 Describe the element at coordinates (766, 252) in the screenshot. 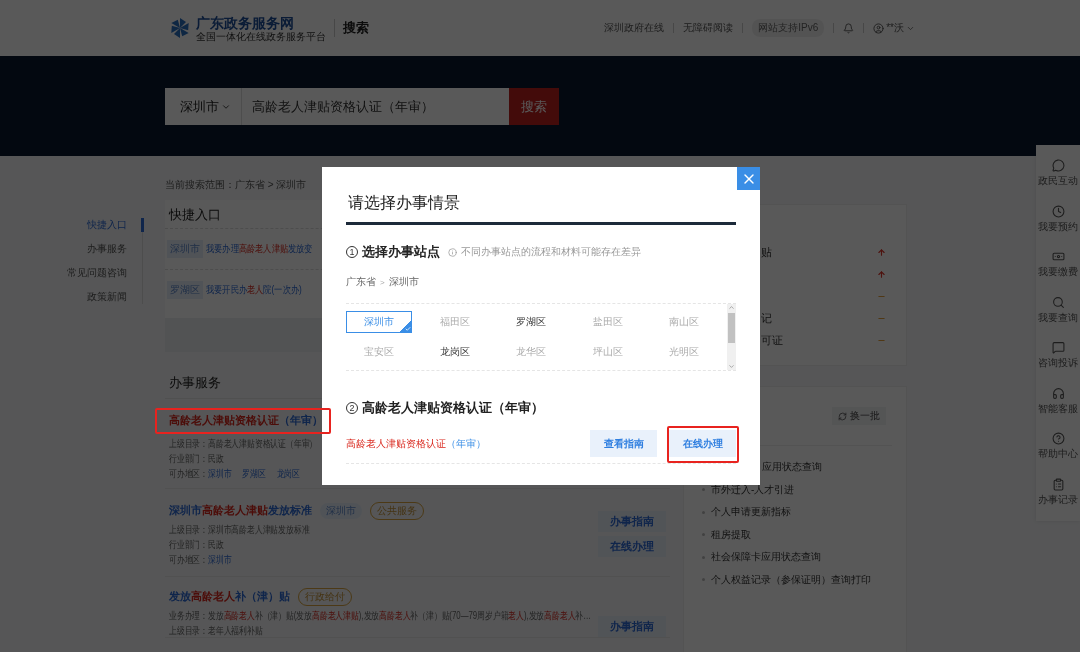

I see `hot-item: 贴` at that location.